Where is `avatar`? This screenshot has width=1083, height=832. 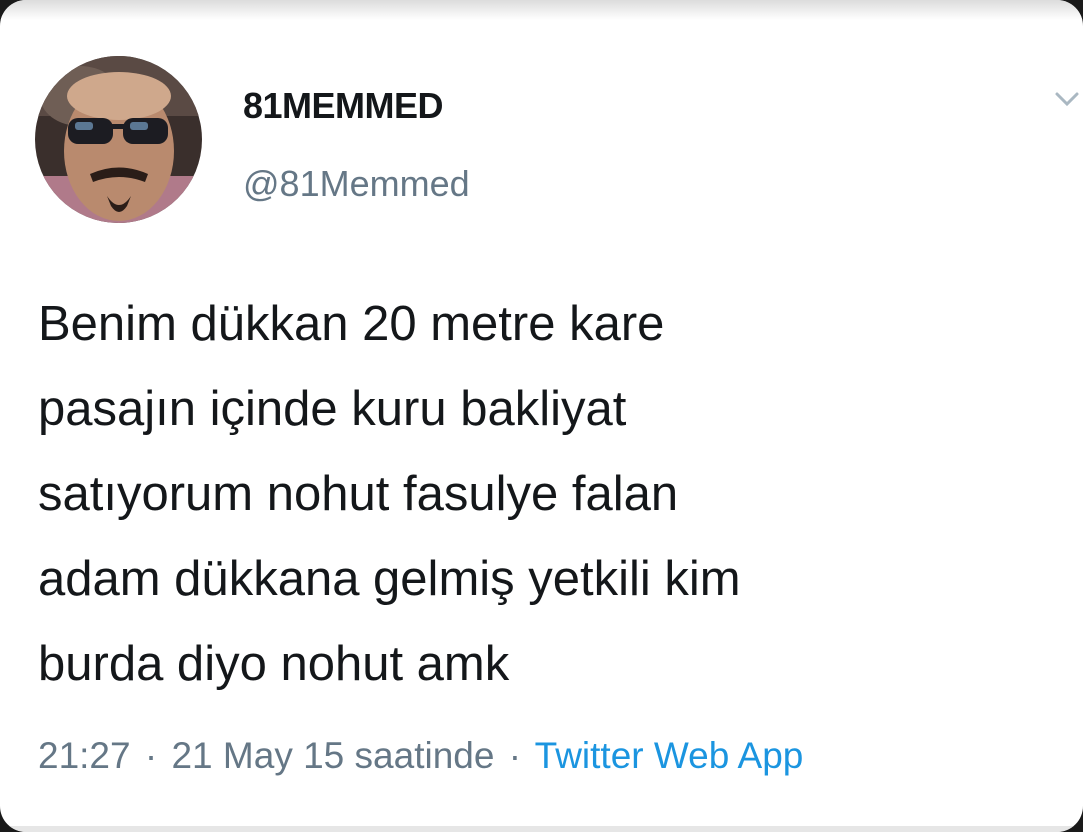 avatar is located at coordinates (118, 139).